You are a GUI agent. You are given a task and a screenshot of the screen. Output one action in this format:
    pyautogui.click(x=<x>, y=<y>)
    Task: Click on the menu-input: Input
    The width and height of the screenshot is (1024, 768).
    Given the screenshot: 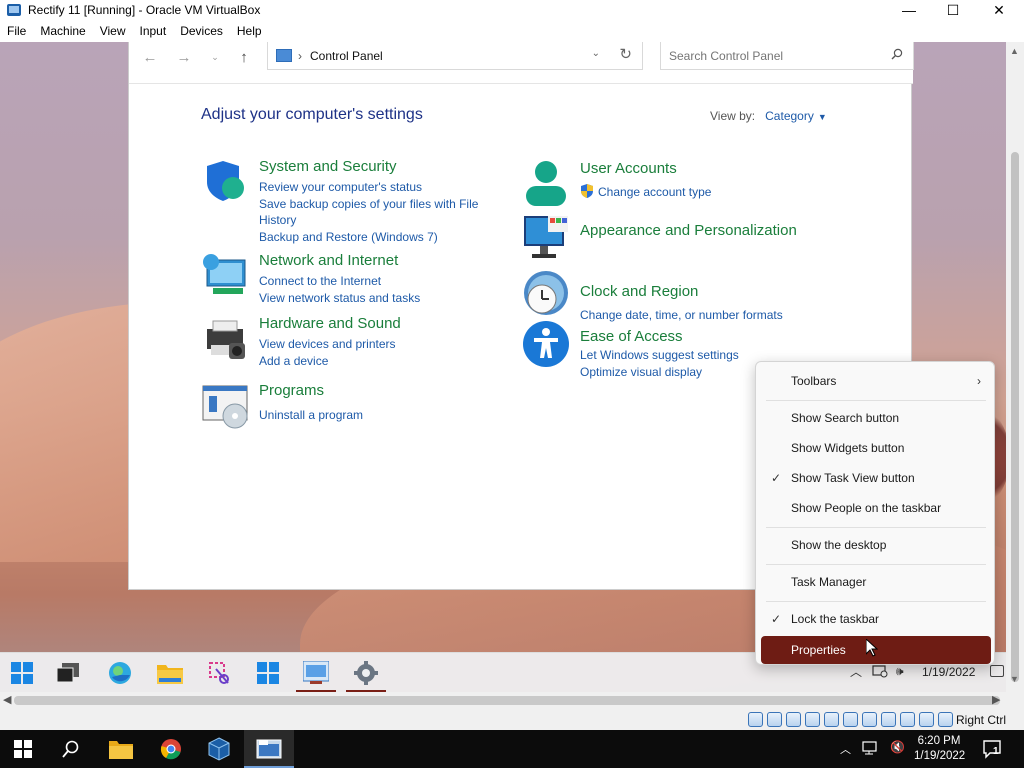 What is the action you would take?
    pyautogui.click(x=153, y=31)
    